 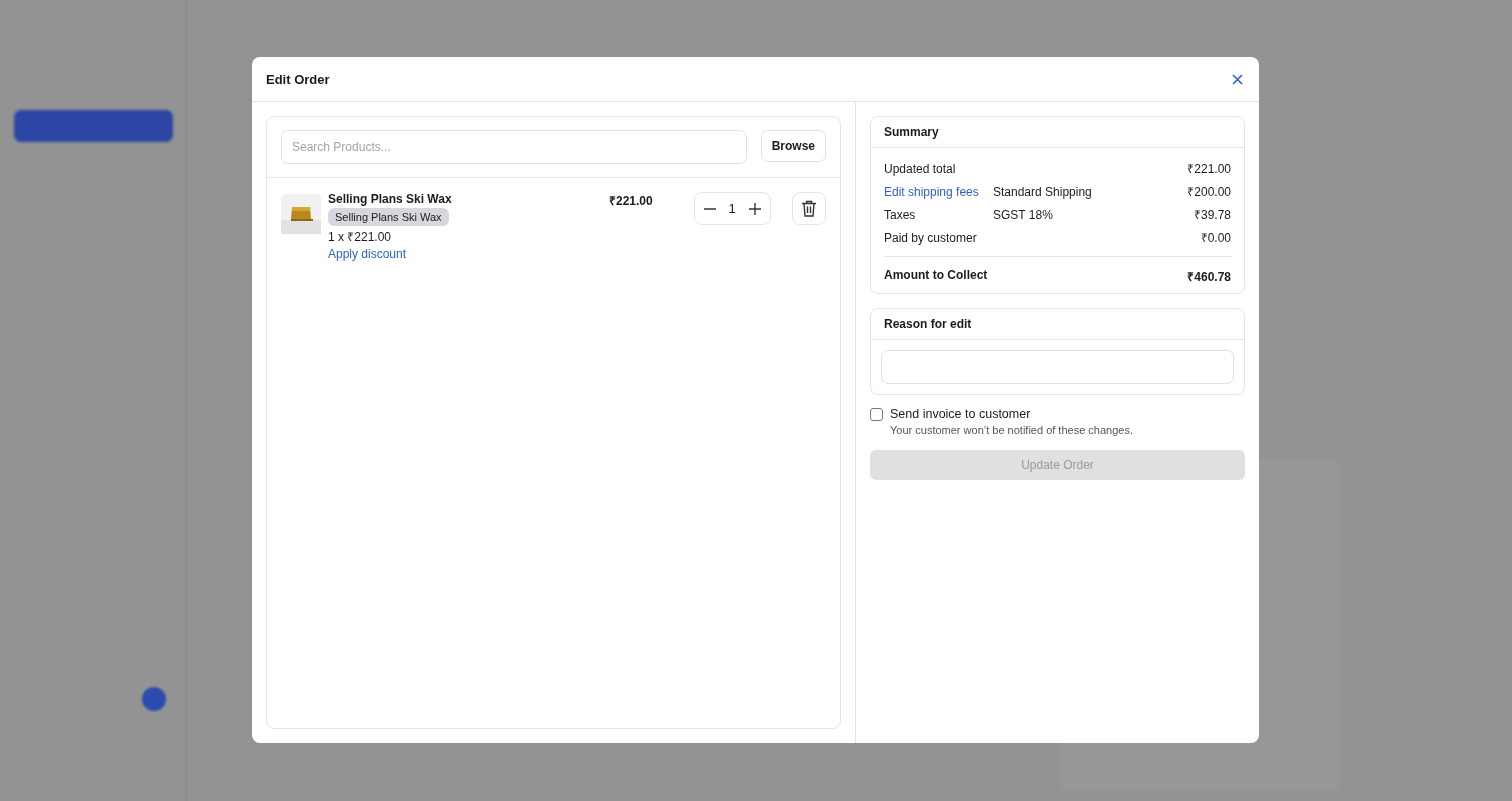 What do you see at coordinates (1209, 277) in the screenshot?
I see `total-amount: ₹460.78` at bounding box center [1209, 277].